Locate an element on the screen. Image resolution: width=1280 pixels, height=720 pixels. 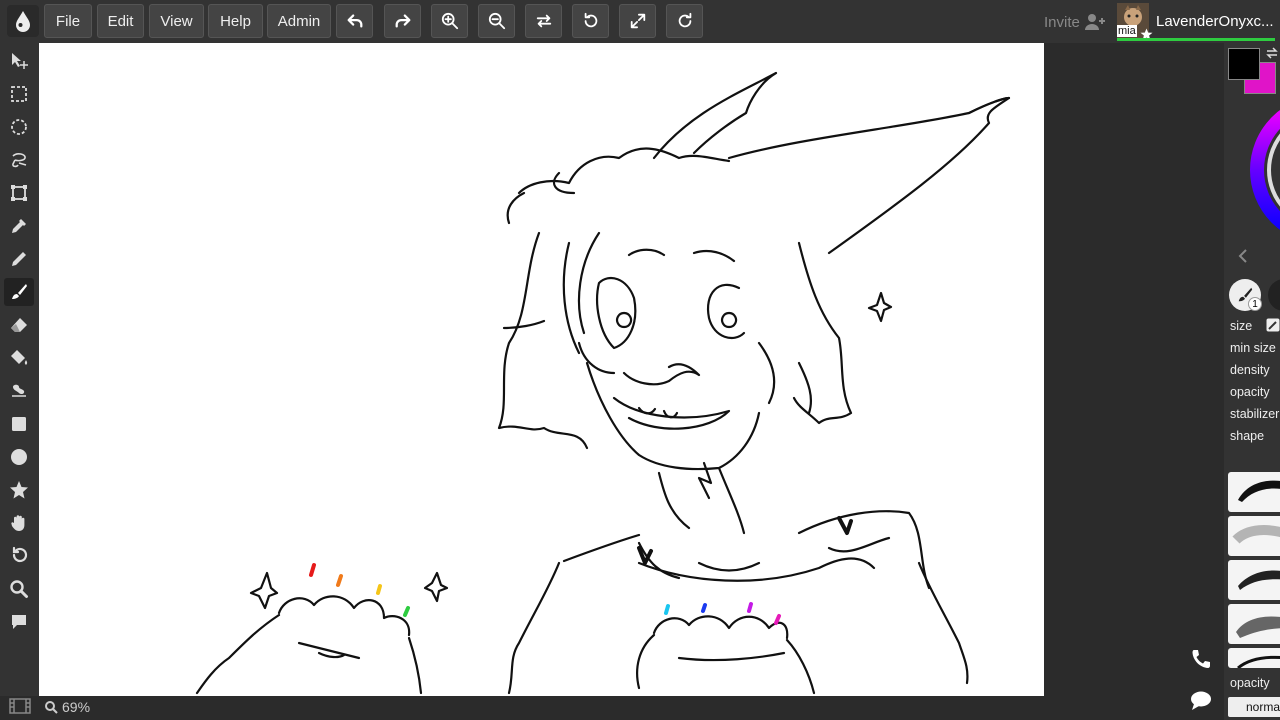
phone-icon is located at coordinates (1201, 659).